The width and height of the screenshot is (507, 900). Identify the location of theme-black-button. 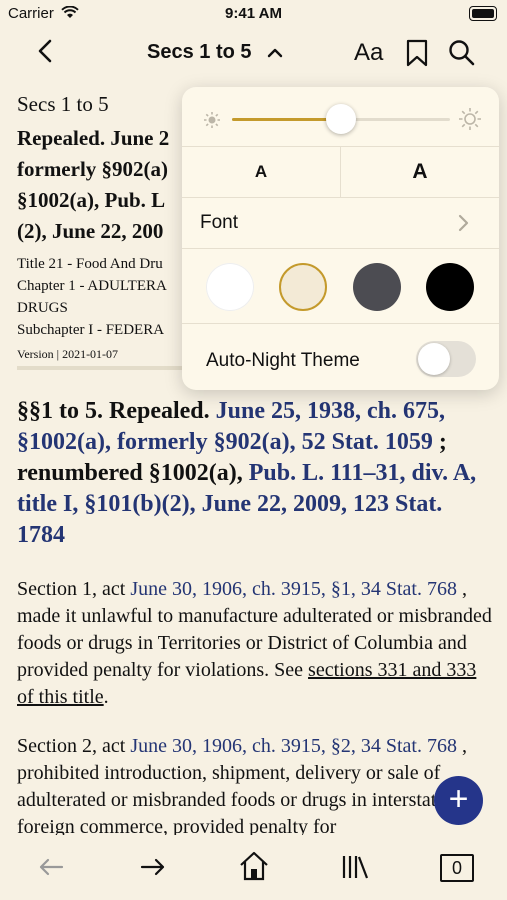
(450, 287).